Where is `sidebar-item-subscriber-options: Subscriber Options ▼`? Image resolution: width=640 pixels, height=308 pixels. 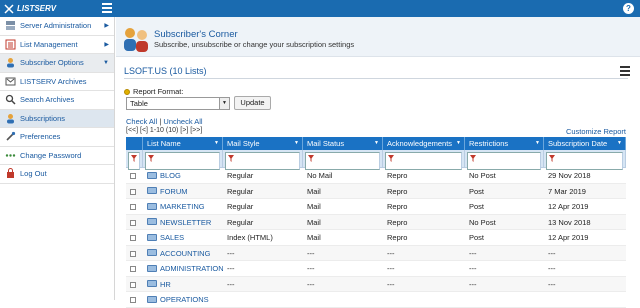
sidebar-item-subscriber-options: Subscriber Options ▼ is located at coordinates (57, 63).